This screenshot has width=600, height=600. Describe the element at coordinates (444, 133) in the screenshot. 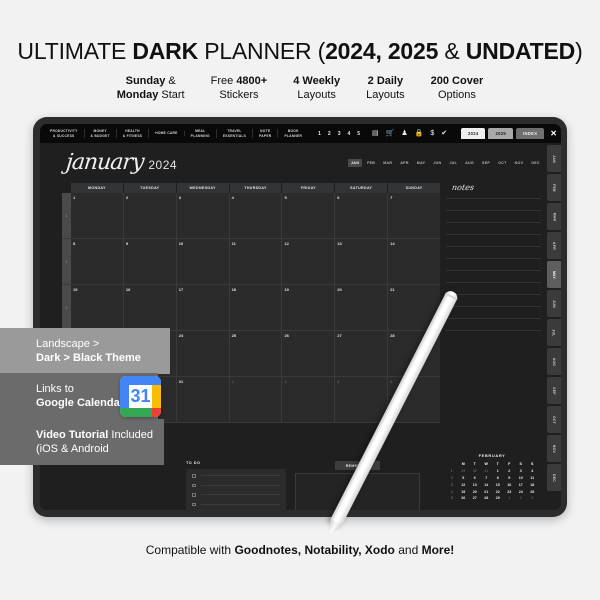

I see `check-icon: ✔` at that location.